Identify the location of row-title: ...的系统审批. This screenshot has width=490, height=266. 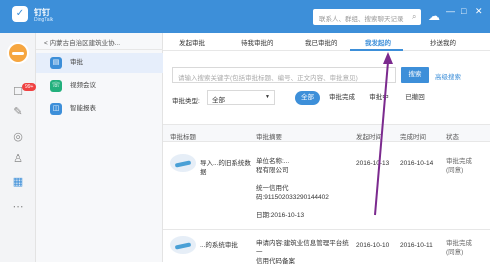
(219, 245).